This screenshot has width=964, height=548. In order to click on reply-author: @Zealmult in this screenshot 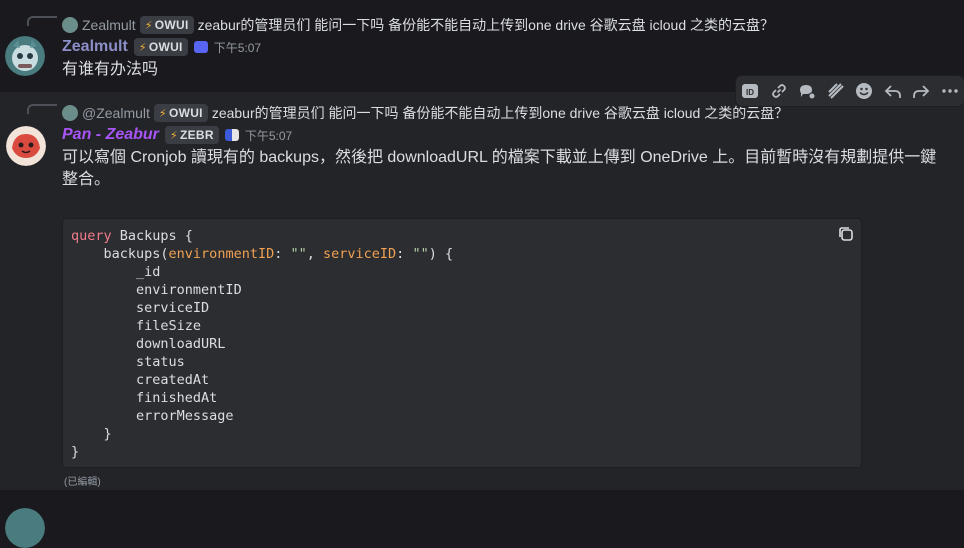, I will do `click(116, 113)`.